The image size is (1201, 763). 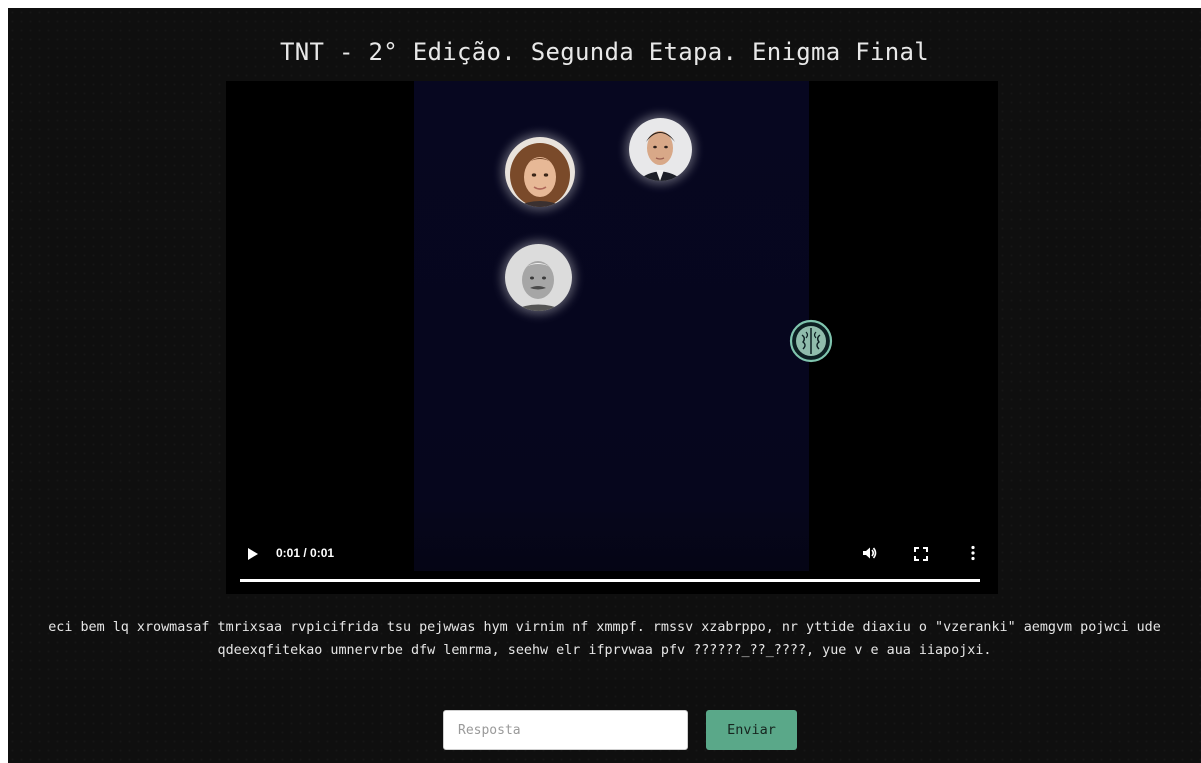 What do you see at coordinates (538, 277) in the screenshot?
I see `face-avatar-old-man` at bounding box center [538, 277].